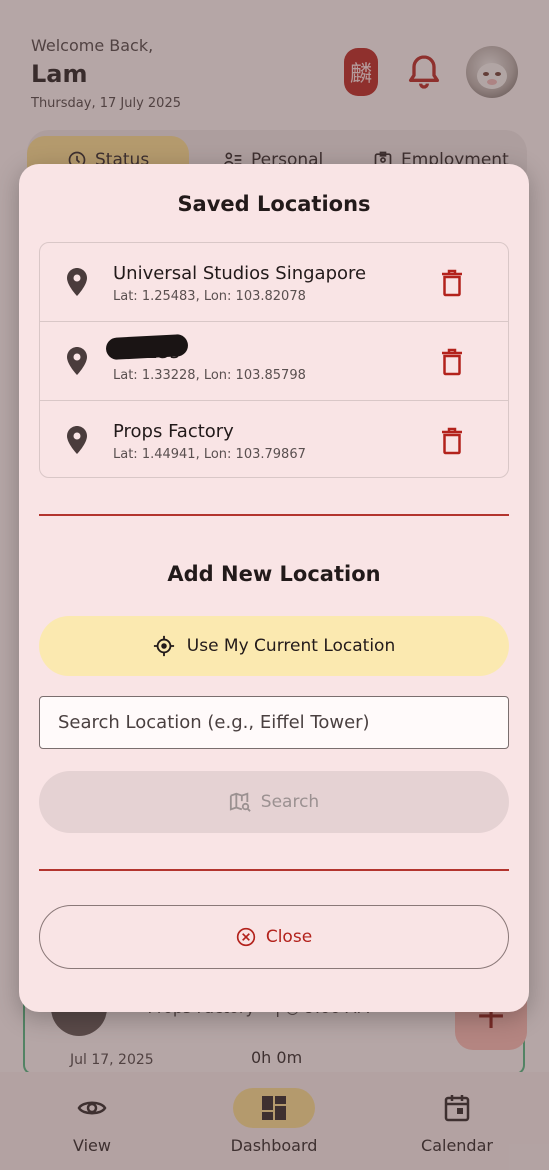  I want to click on location-coords: Lat: 1.44941, Lon: 103.79867, so click(209, 454).